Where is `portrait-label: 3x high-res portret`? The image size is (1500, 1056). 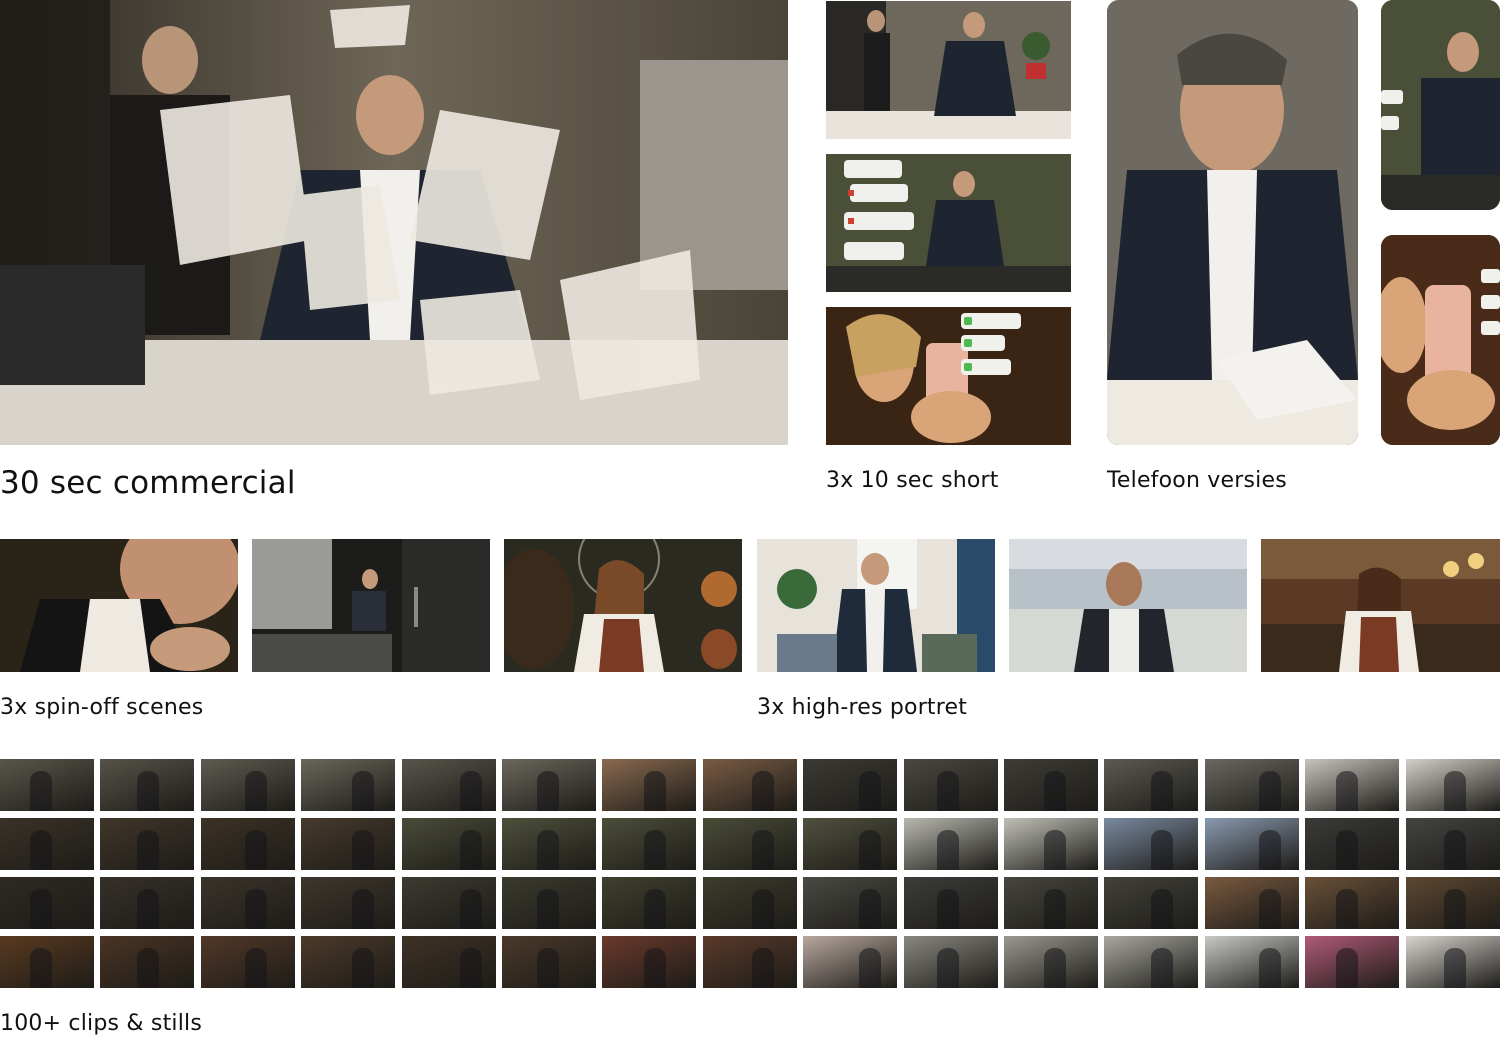
portrait-label: 3x high-res portret is located at coordinates (862, 707).